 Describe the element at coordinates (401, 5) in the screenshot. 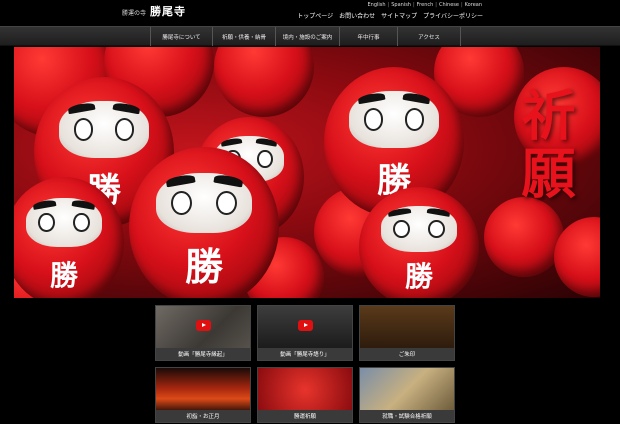

I see `lang-spanish: Spanish` at that location.